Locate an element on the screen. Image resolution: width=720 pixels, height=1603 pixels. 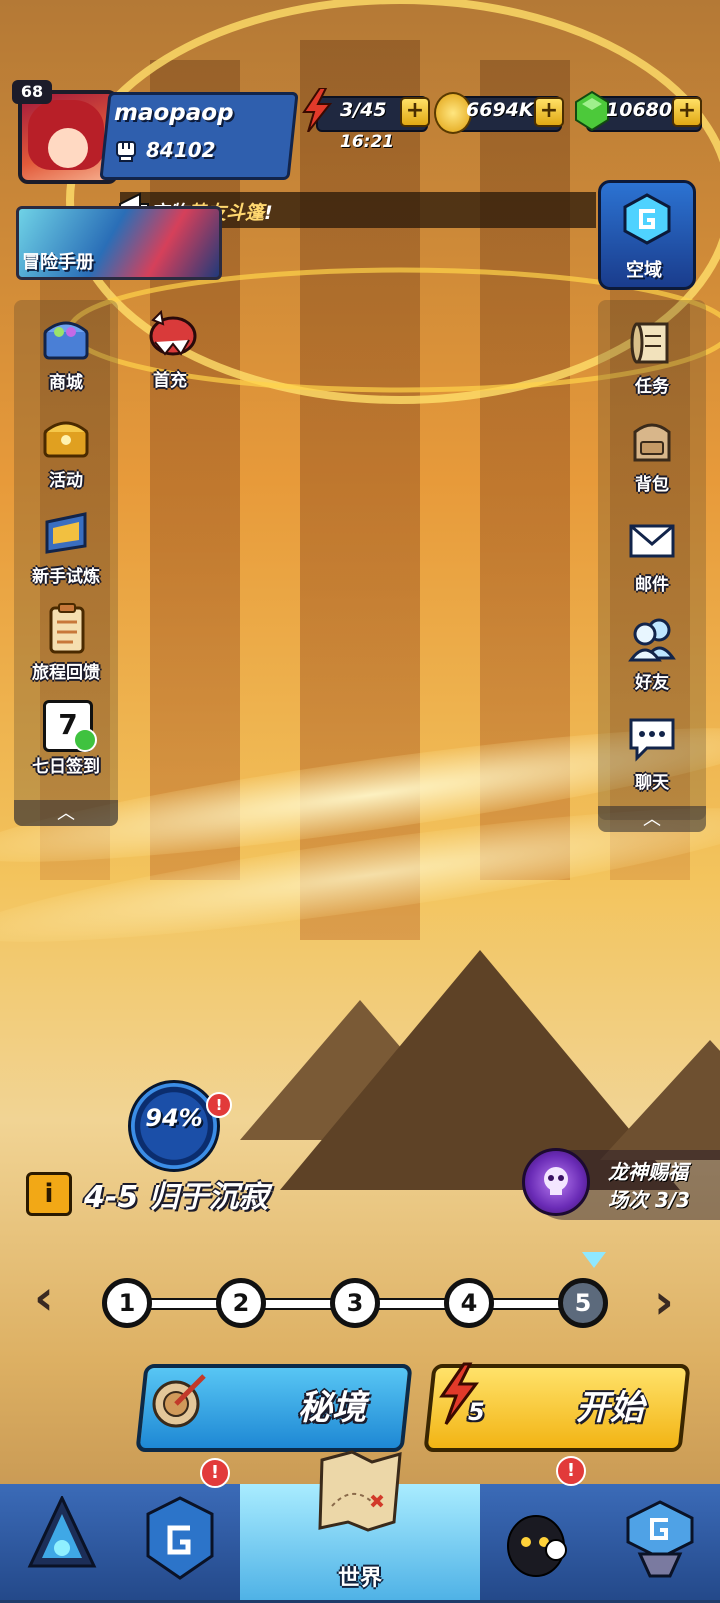
nav-tab-heroes is located at coordinates (61, 1542).